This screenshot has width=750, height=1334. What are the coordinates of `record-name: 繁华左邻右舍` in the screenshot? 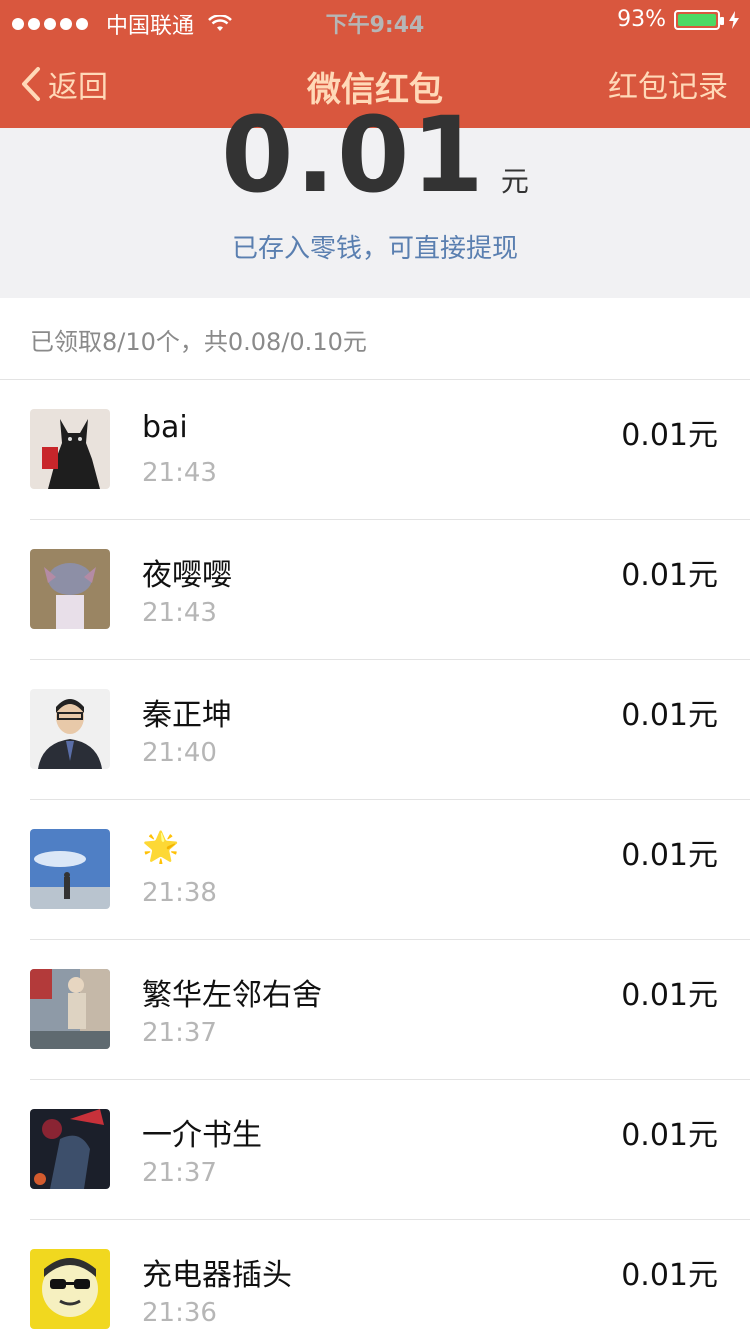 It's located at (232, 995).